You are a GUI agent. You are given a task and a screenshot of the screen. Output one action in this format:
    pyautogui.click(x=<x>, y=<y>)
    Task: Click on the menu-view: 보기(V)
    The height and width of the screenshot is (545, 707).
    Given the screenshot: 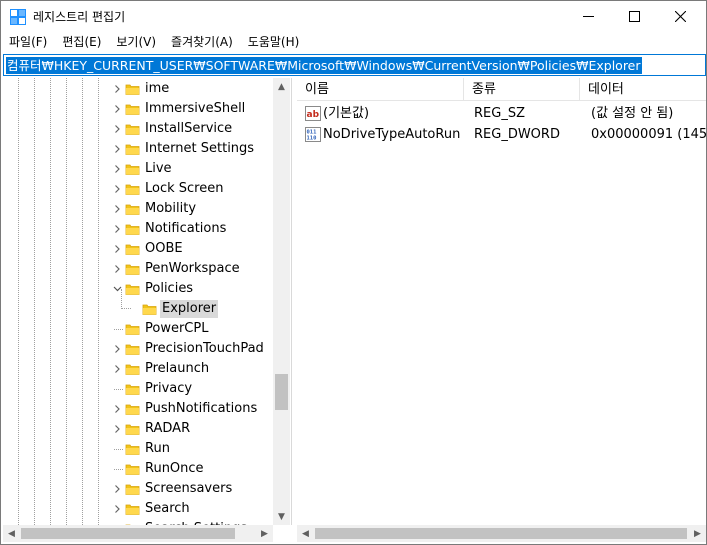 What is the action you would take?
    pyautogui.click(x=136, y=42)
    